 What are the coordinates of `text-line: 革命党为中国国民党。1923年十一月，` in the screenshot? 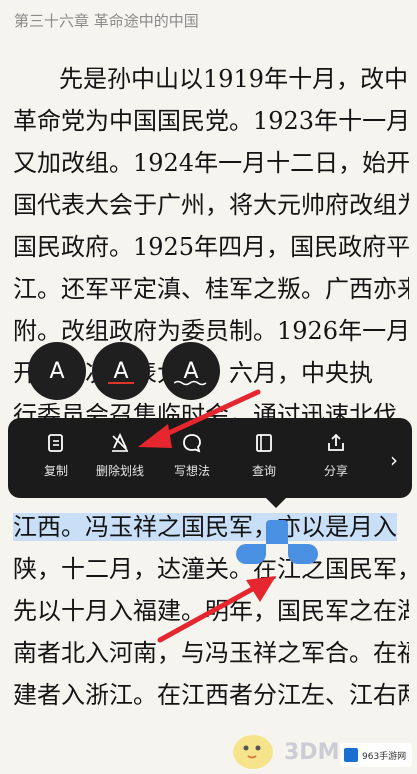 It's located at (211, 121).